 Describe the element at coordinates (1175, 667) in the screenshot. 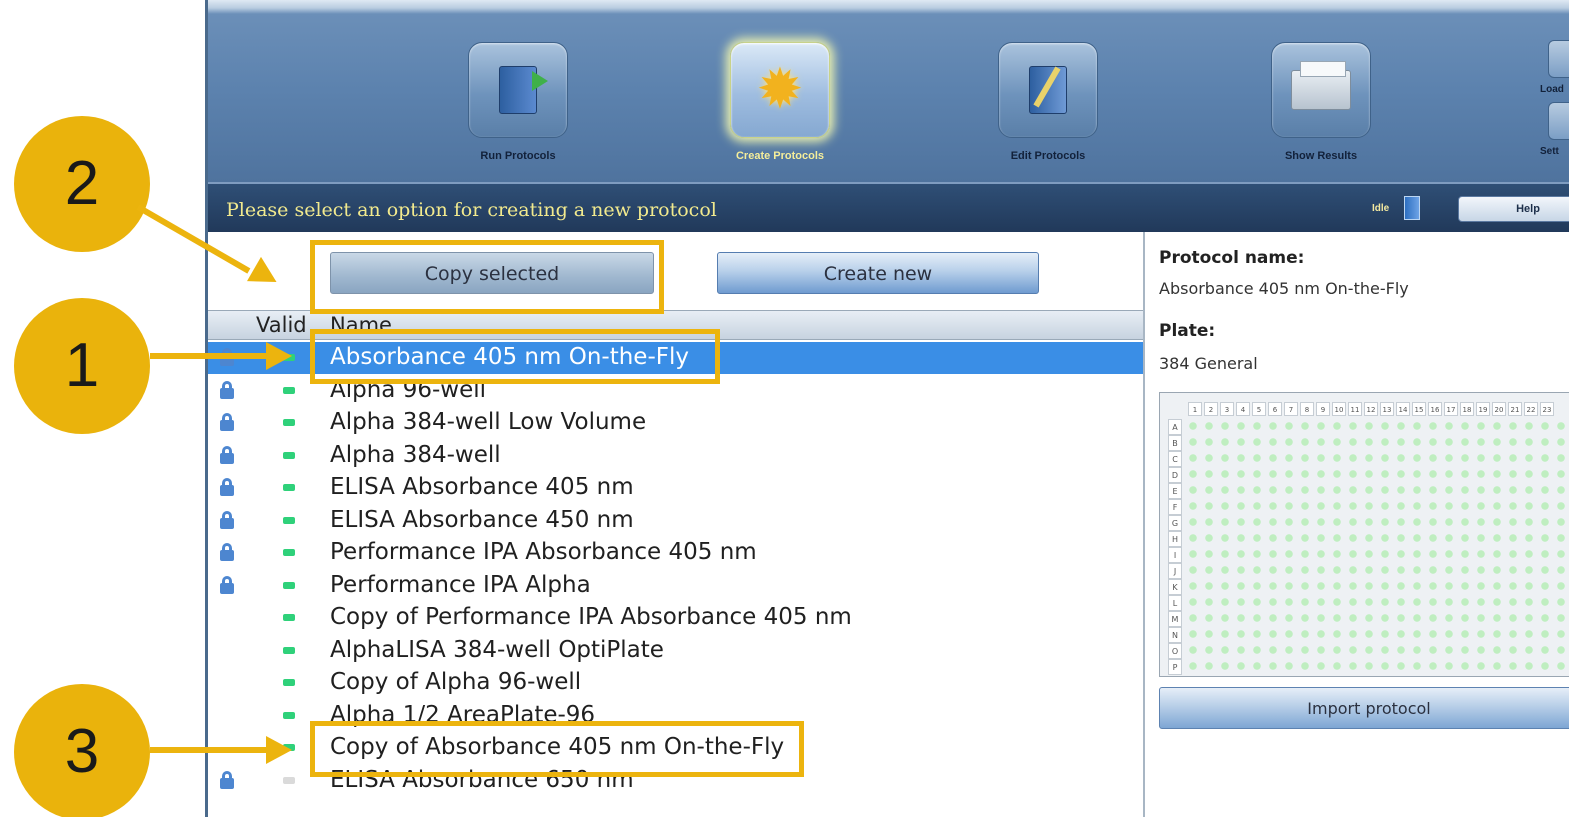

I see `plate-row-label: P` at that location.